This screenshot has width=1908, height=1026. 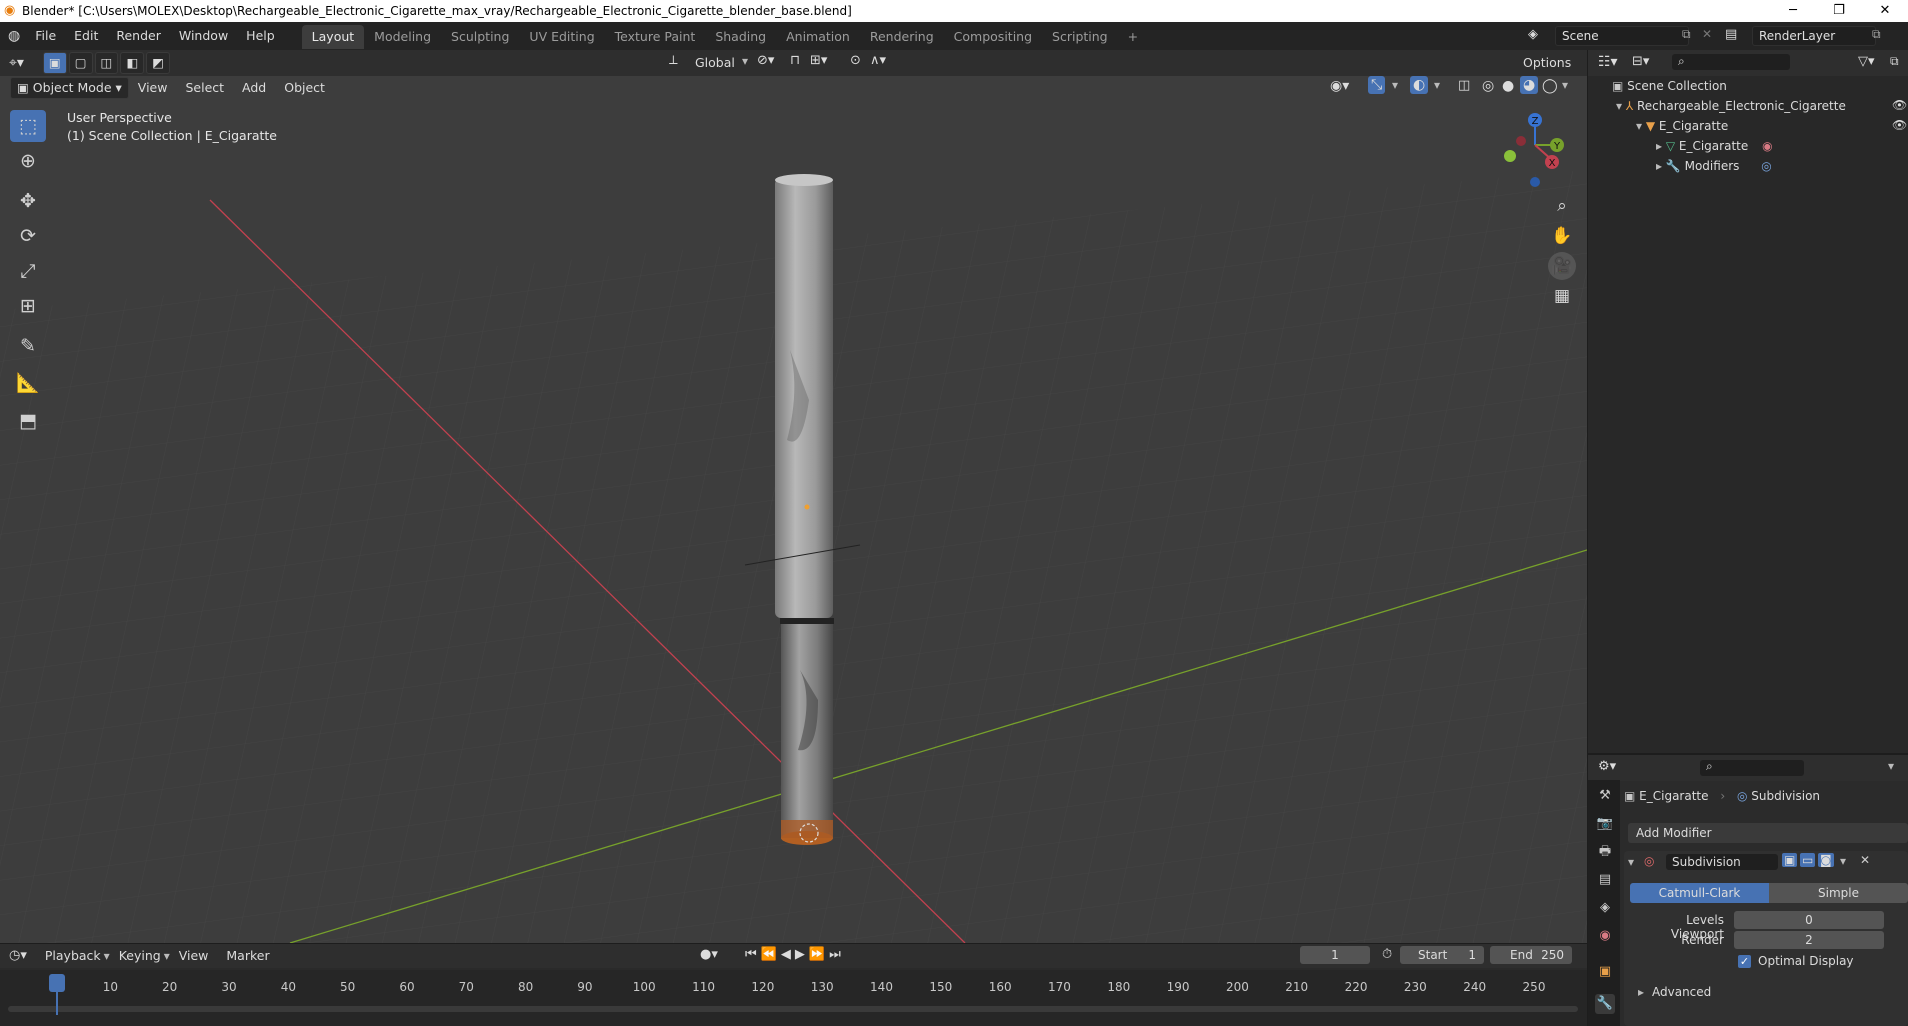 I want to click on edit-mode-toggle-icon: ▣, so click(x=1790, y=860).